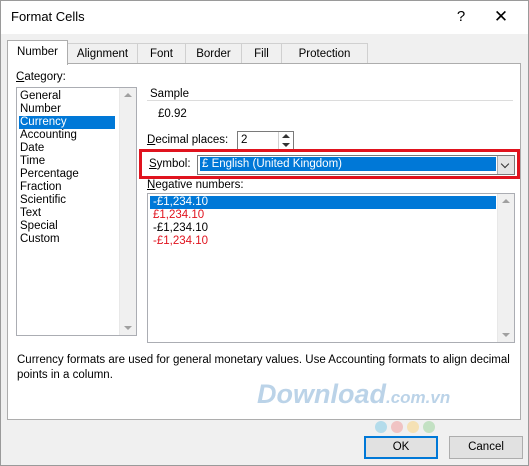 The image size is (529, 466). What do you see at coordinates (213, 53) in the screenshot?
I see `tab-border: Border` at bounding box center [213, 53].